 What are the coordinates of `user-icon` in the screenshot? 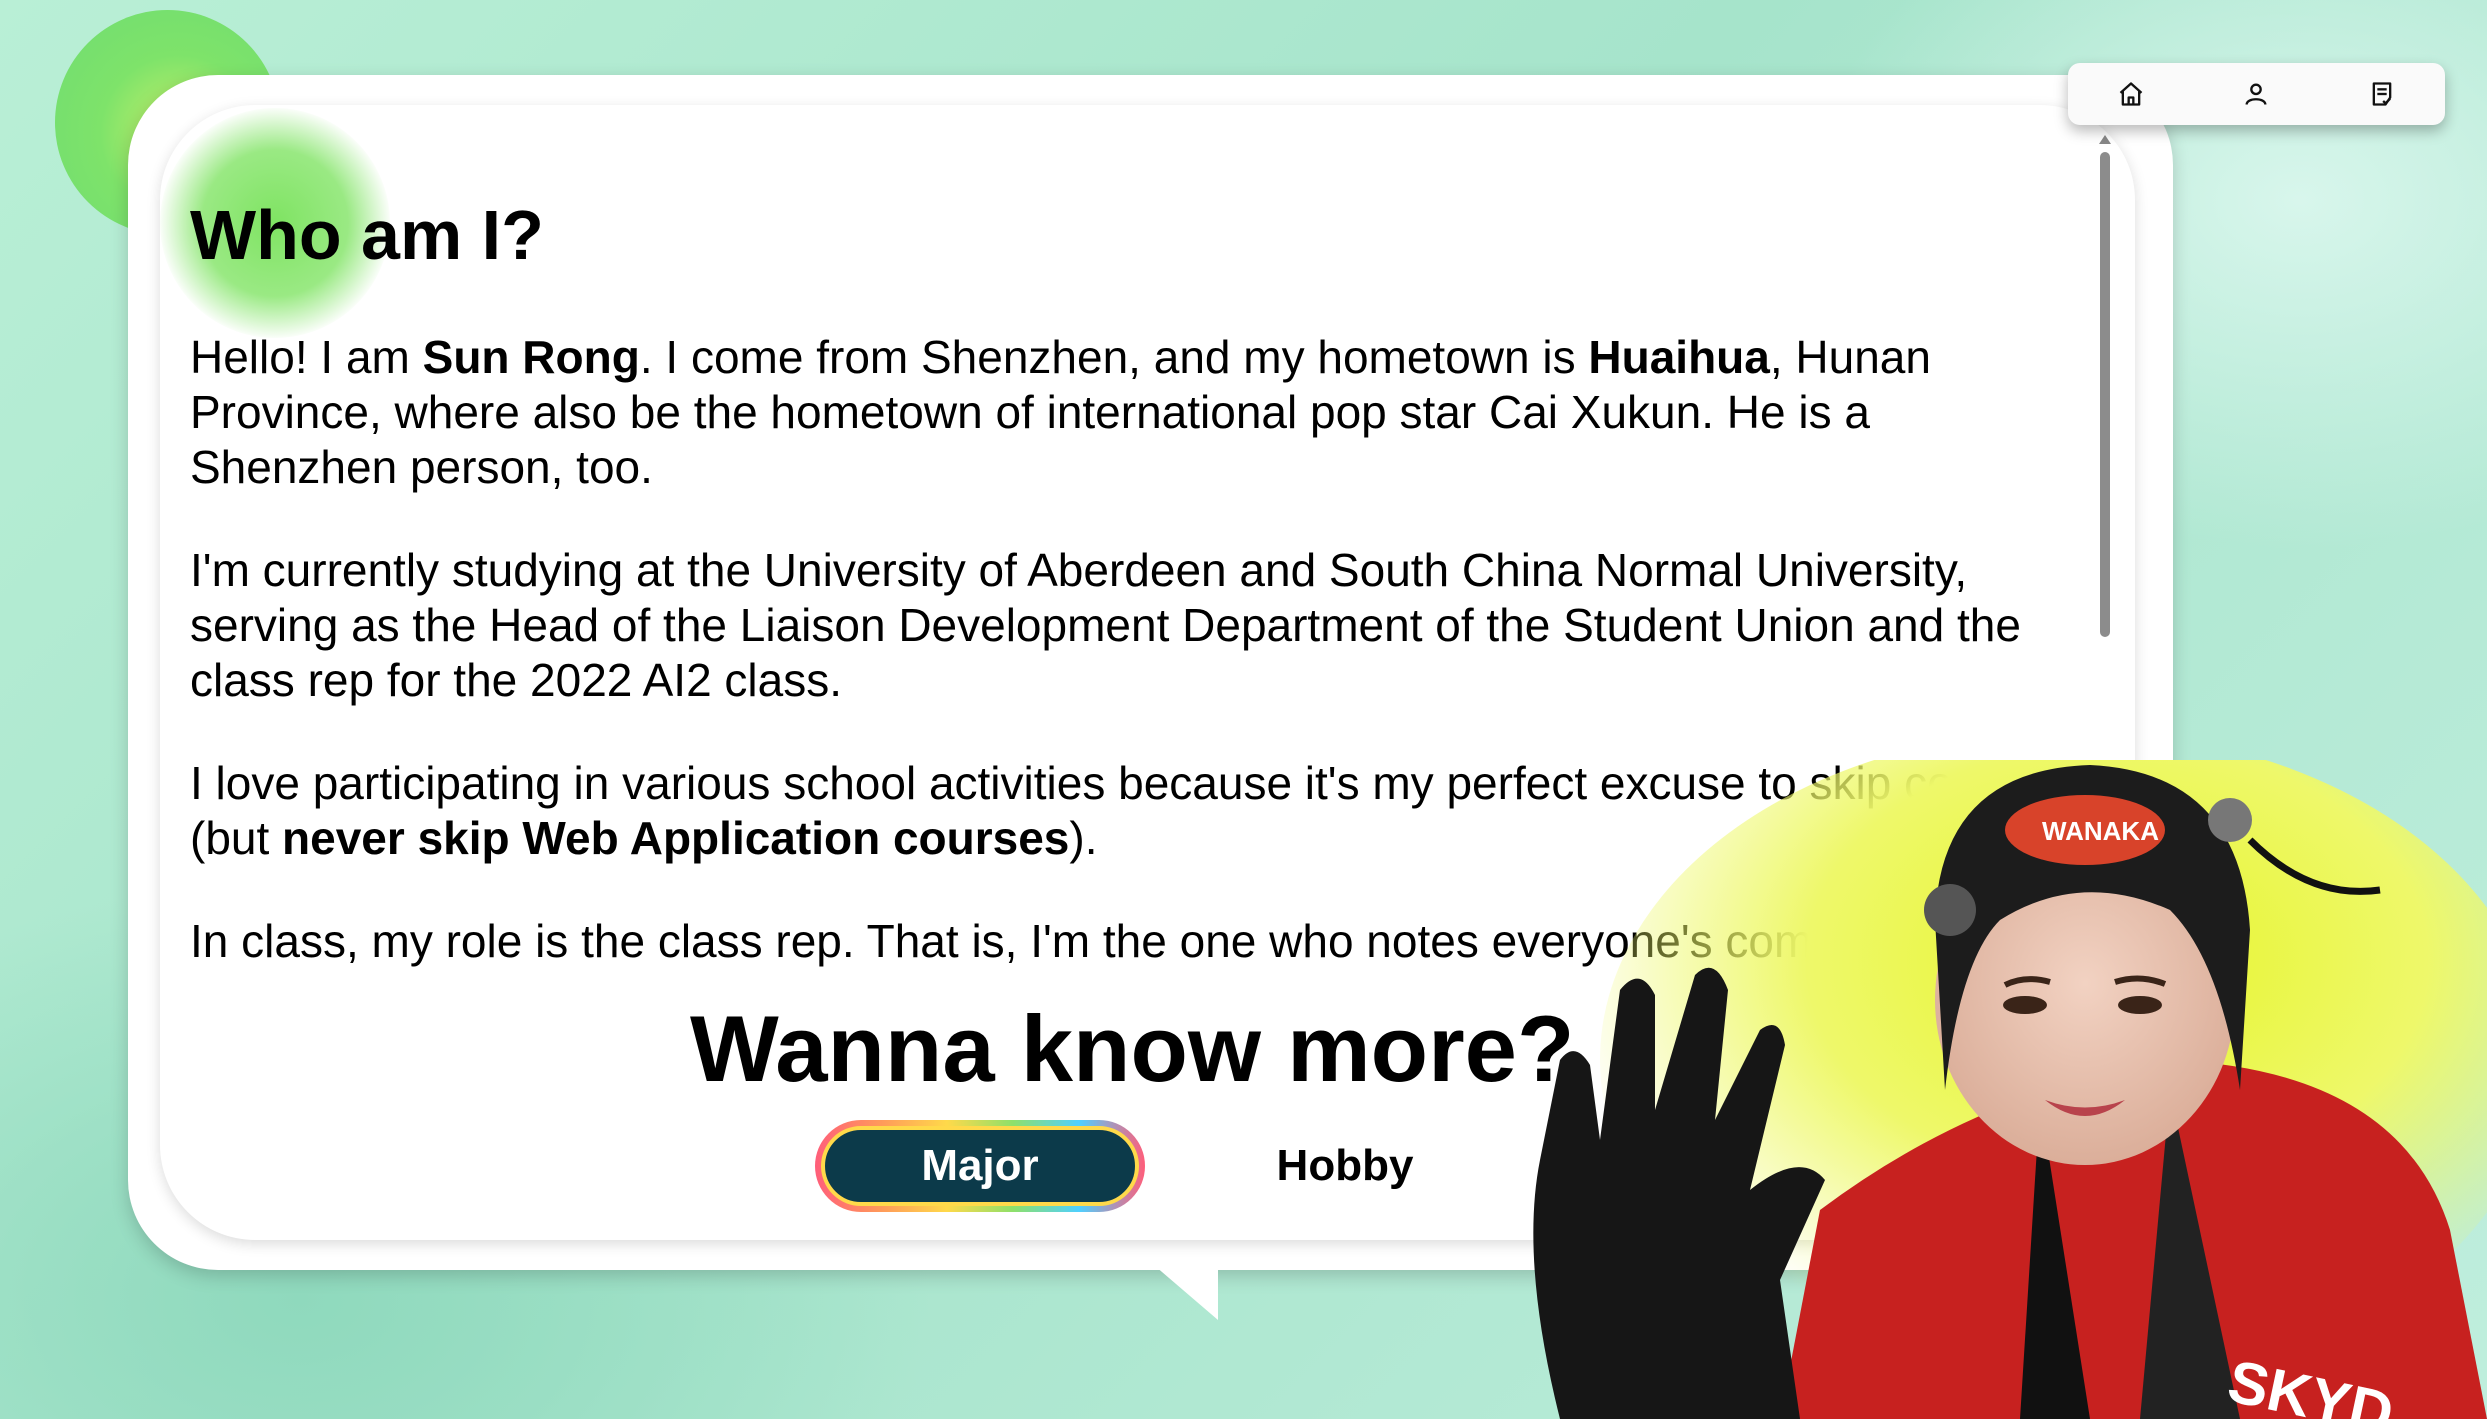 It's located at (2256, 94).